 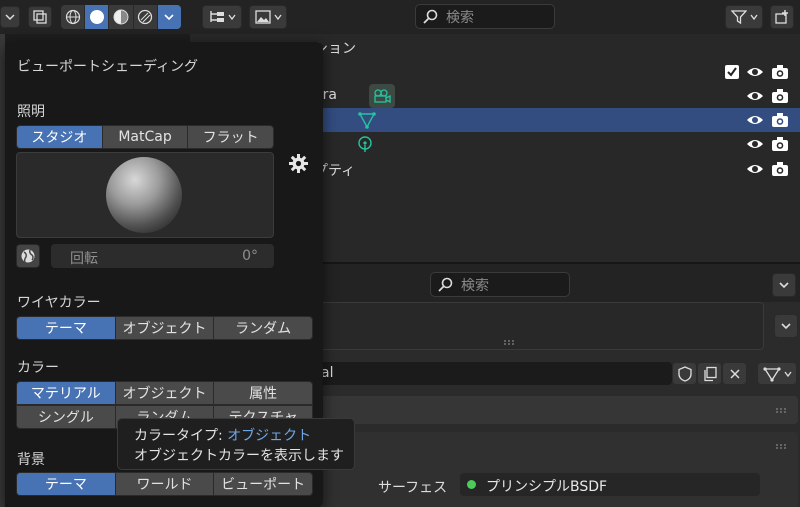 I want to click on wire-random-option: ランダム, so click(x=263, y=328).